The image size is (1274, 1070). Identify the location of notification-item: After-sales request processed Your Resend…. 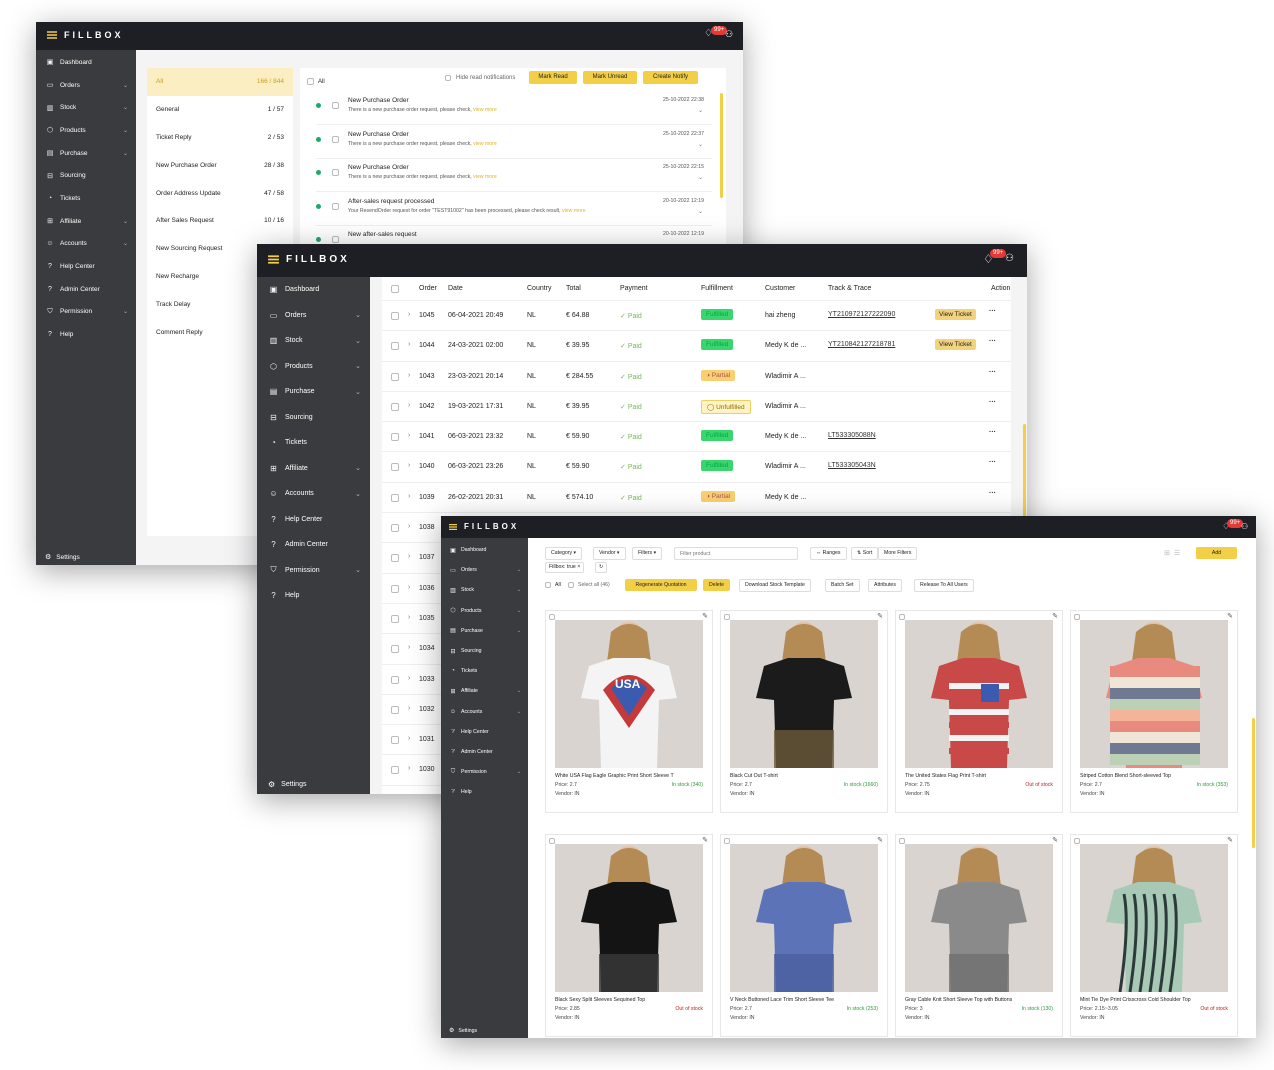
(514, 209).